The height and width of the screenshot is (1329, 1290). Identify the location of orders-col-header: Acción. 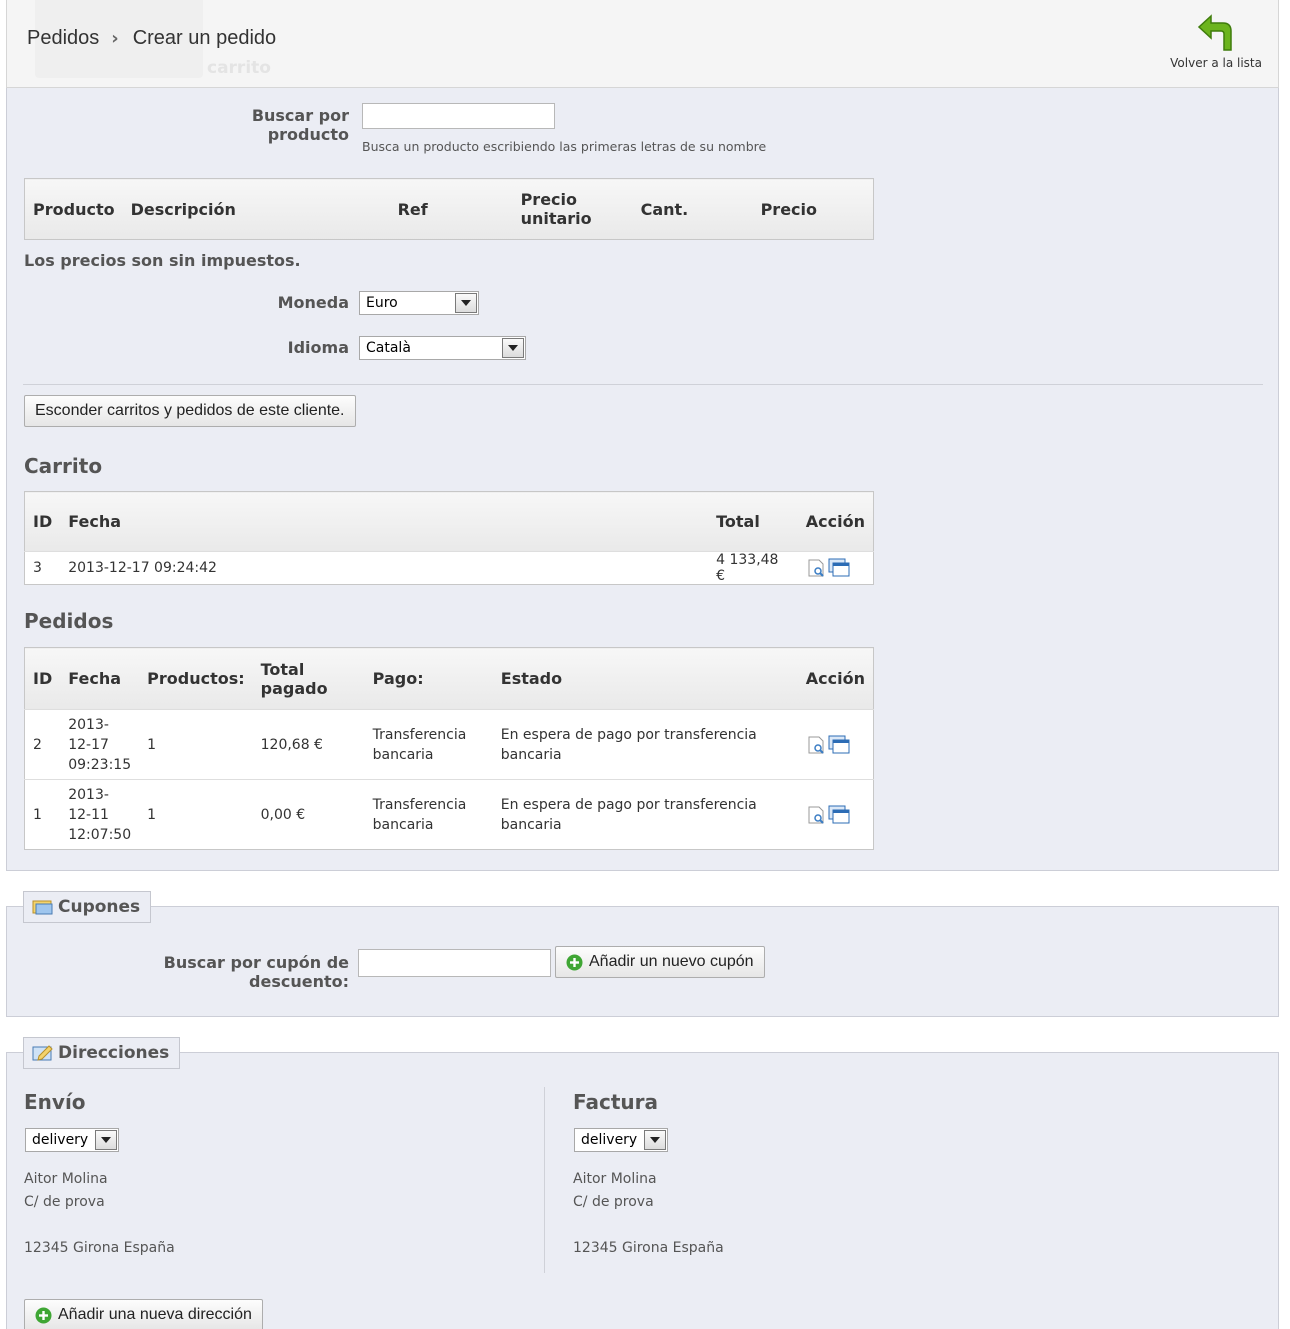
(835, 678).